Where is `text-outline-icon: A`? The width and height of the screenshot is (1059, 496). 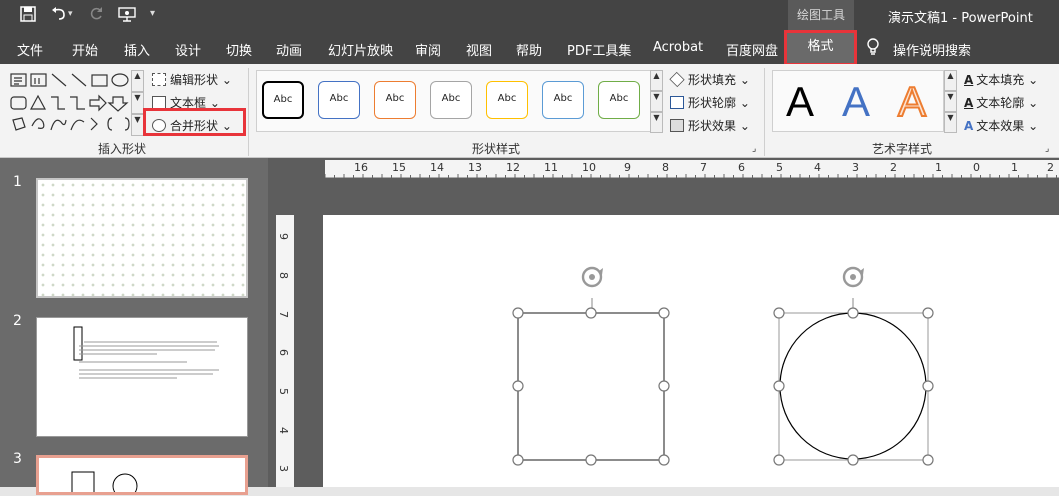
text-outline-icon: A is located at coordinates (969, 103).